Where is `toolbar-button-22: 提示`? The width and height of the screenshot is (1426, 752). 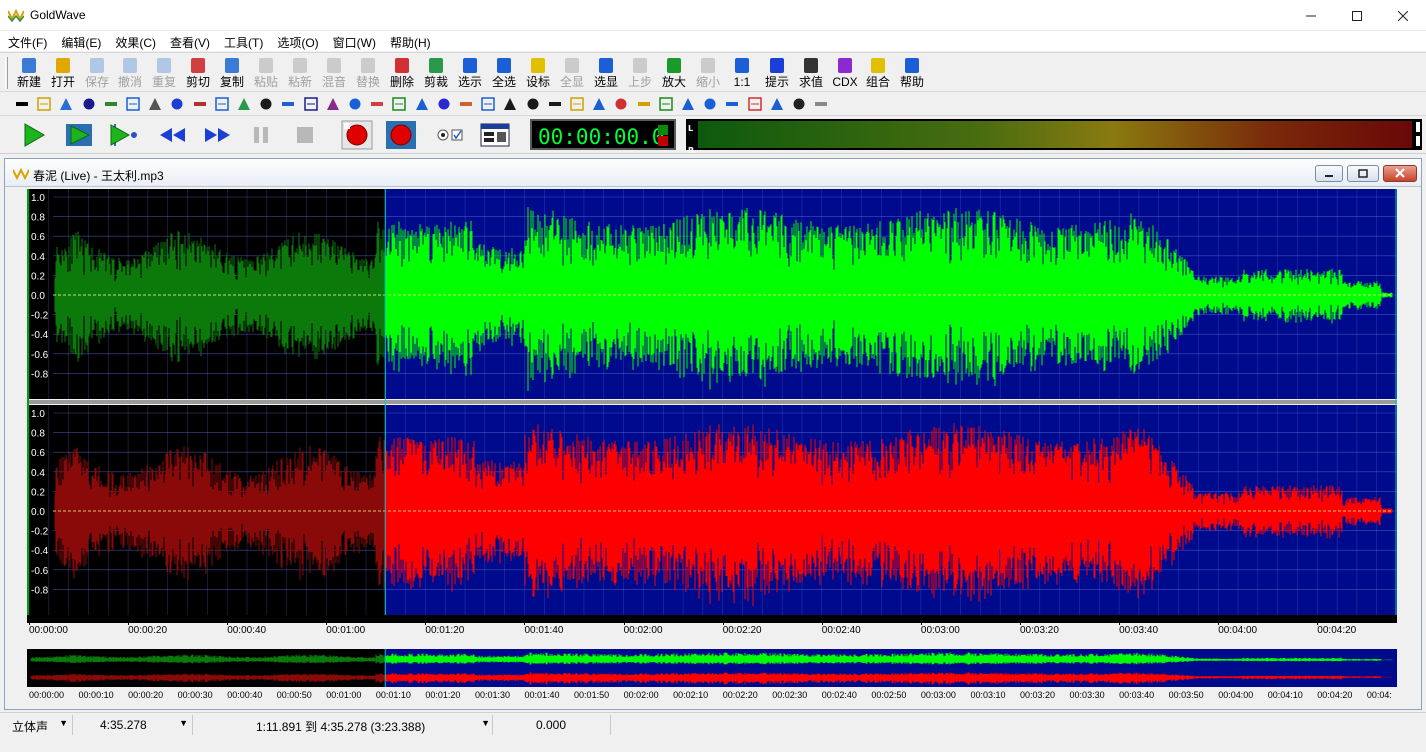 toolbar-button-22: 提示 is located at coordinates (777, 73).